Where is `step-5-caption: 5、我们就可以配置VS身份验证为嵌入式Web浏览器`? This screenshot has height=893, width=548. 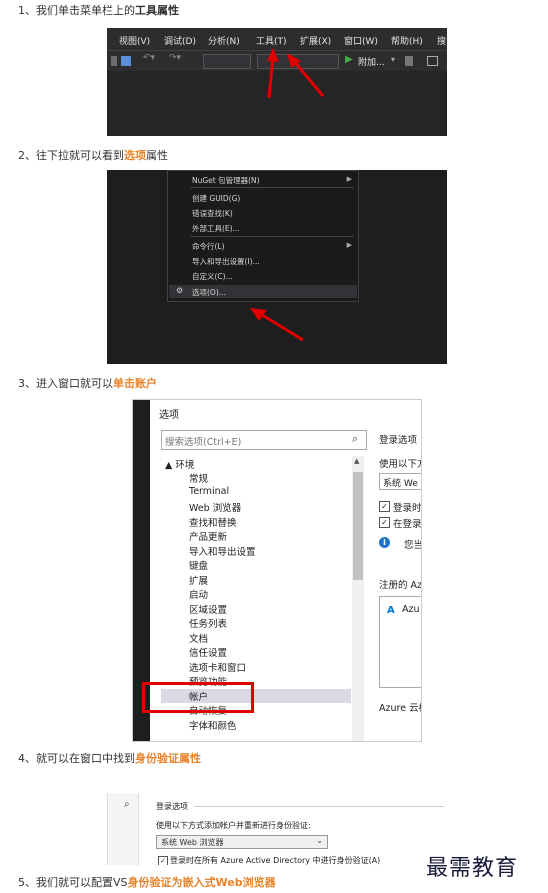
step-5-caption: 5、我们就可以配置VS身份验证为嵌入式Web浏览器 is located at coordinates (147, 883).